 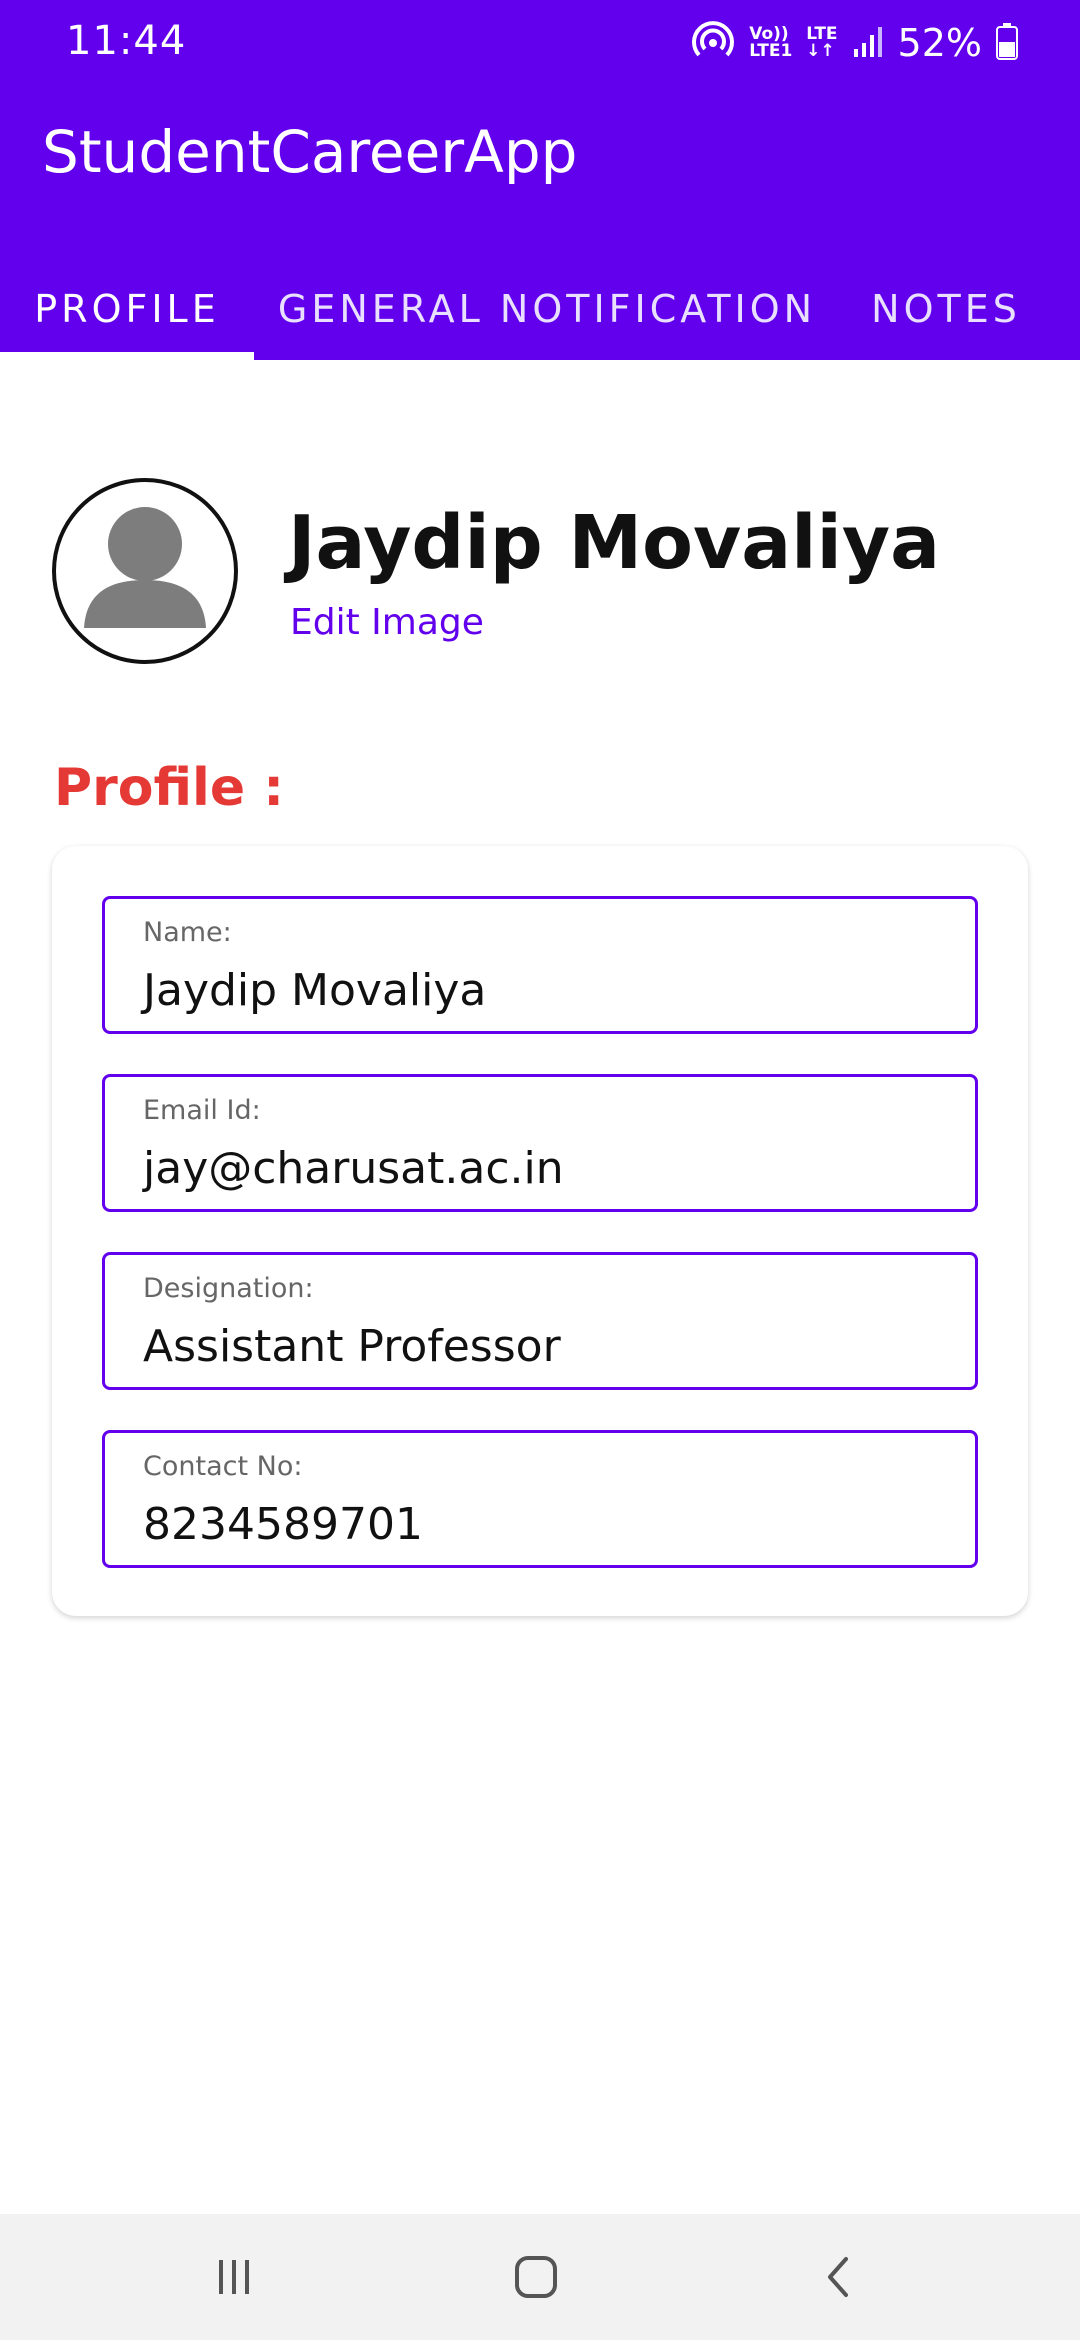 I want to click on hotspot-icon, so click(x=713, y=43).